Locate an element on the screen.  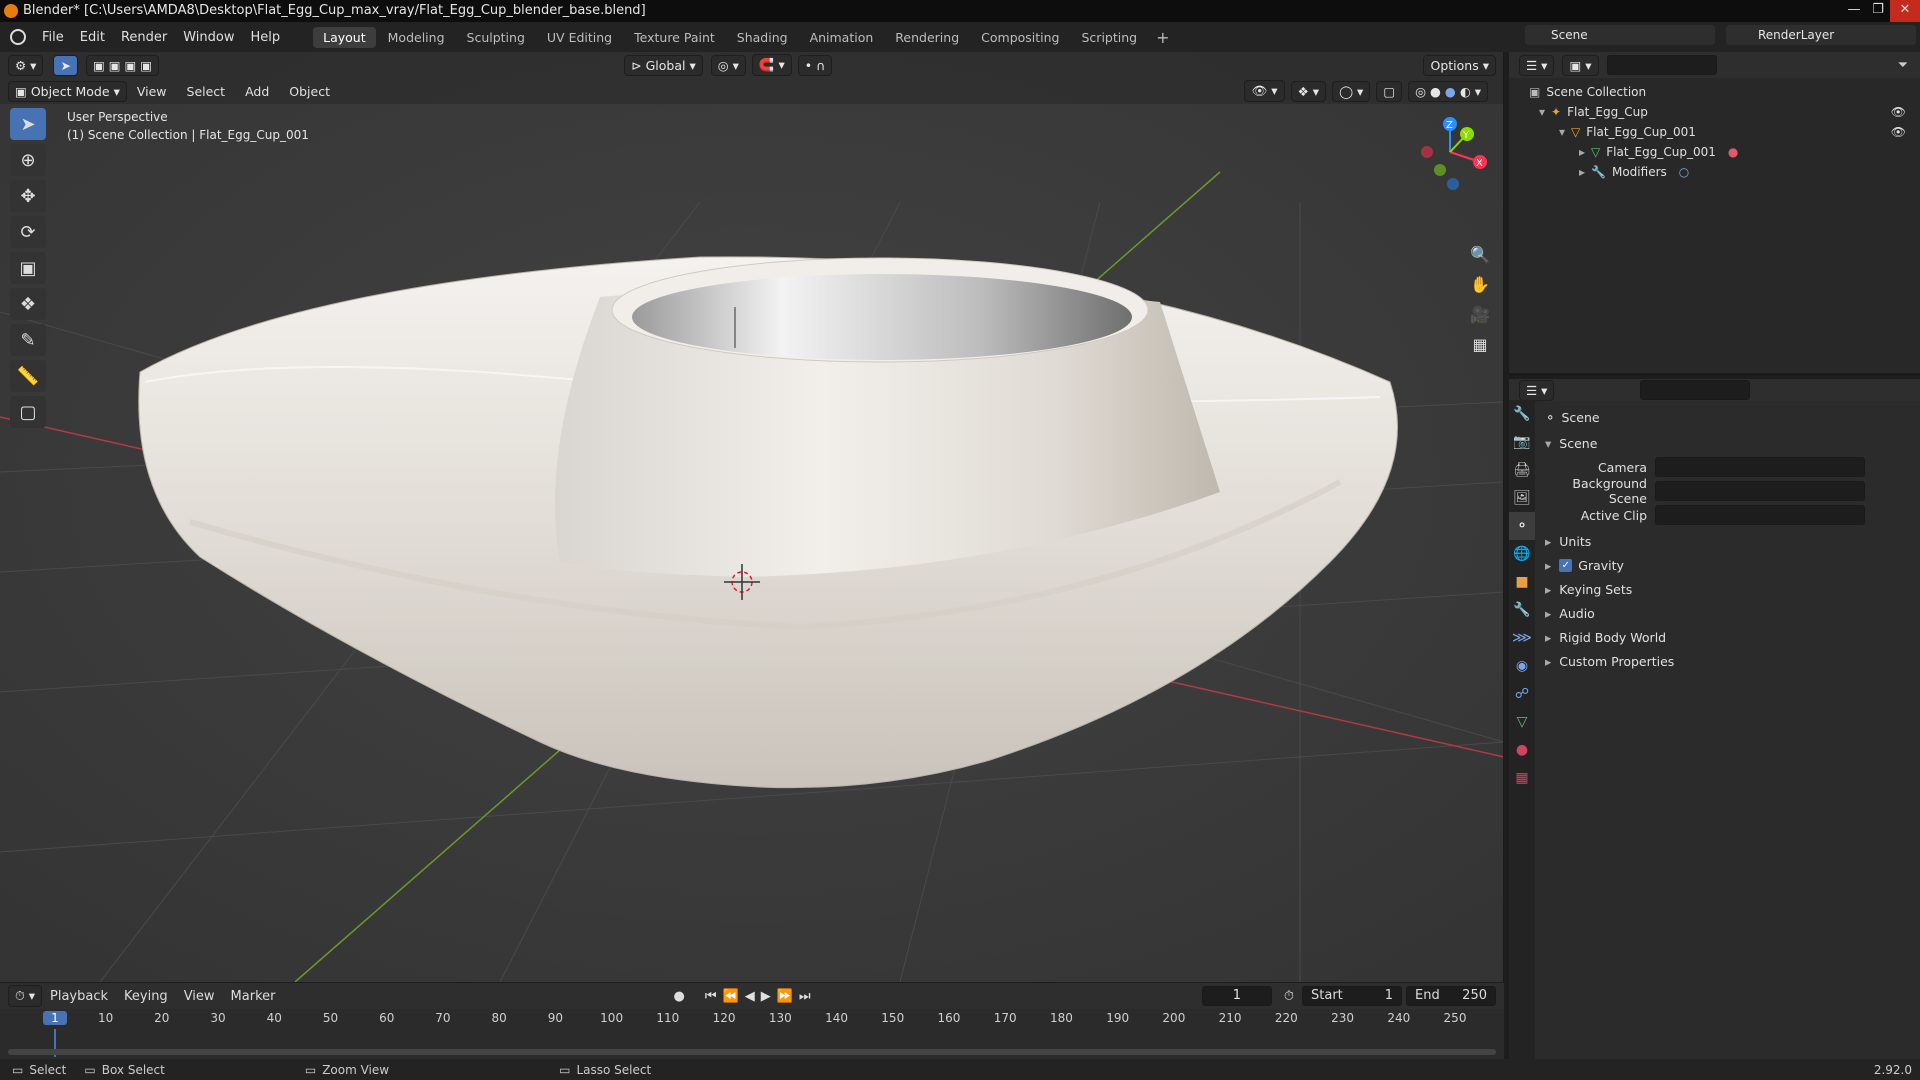
tab-animation: Animation is located at coordinates (842, 37).